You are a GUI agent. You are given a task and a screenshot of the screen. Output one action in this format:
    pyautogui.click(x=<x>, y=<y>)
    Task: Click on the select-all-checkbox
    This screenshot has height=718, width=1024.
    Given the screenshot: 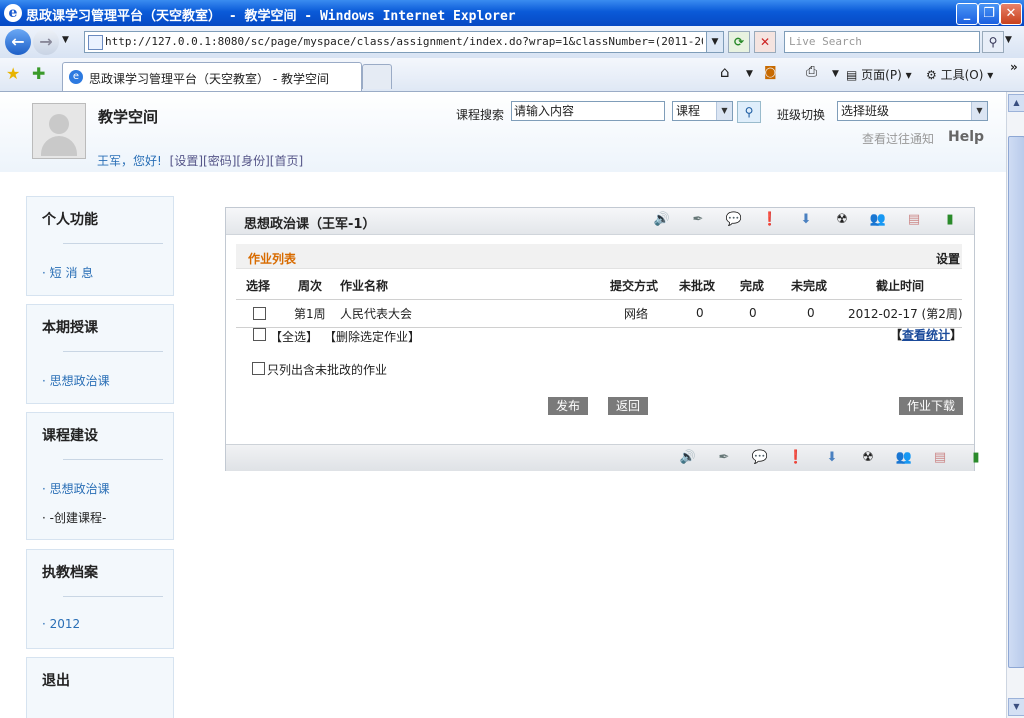 What is the action you would take?
    pyautogui.click(x=259, y=334)
    